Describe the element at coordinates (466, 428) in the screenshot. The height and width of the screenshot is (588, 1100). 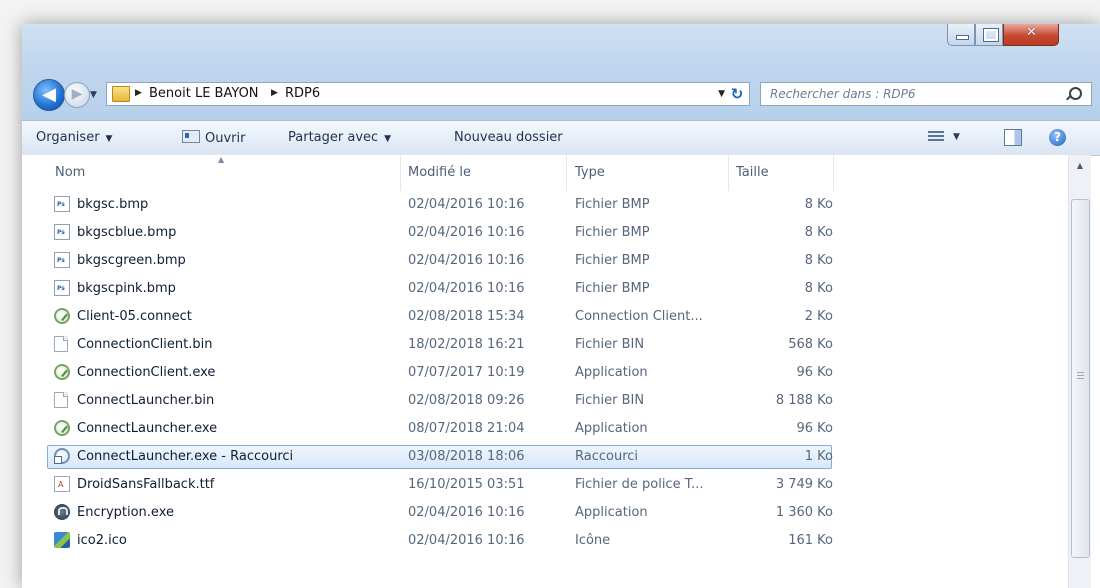
I see `file-modified: 08/07/2018 21:04` at that location.